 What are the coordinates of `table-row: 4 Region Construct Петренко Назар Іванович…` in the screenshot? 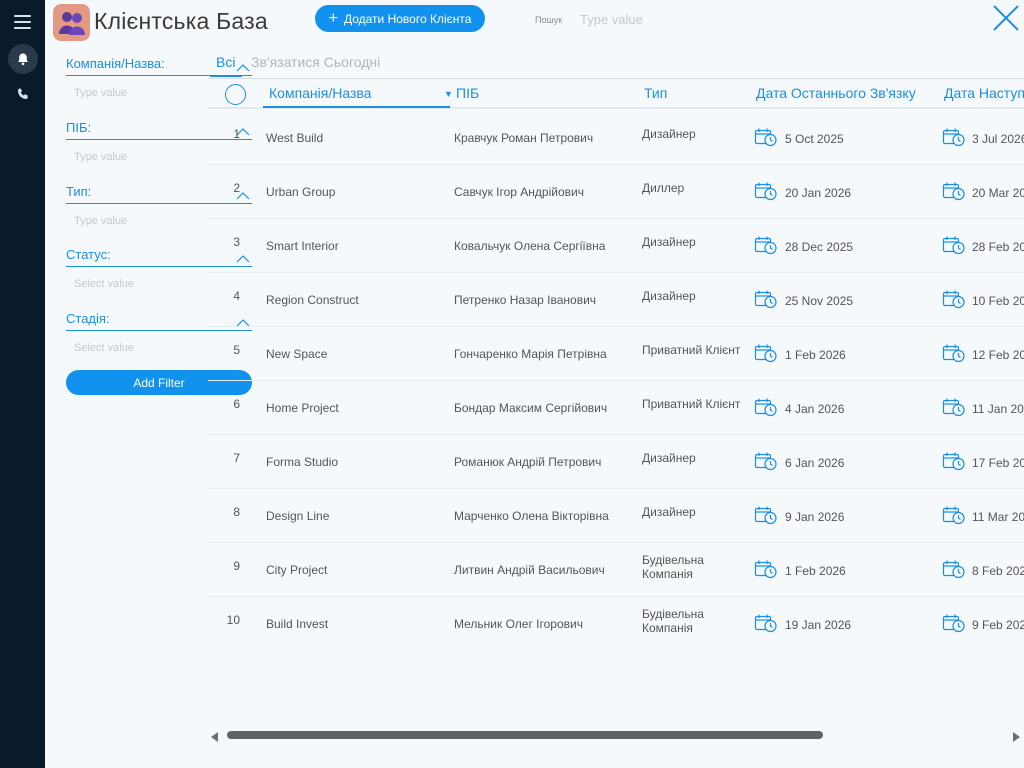 It's located at (616, 300).